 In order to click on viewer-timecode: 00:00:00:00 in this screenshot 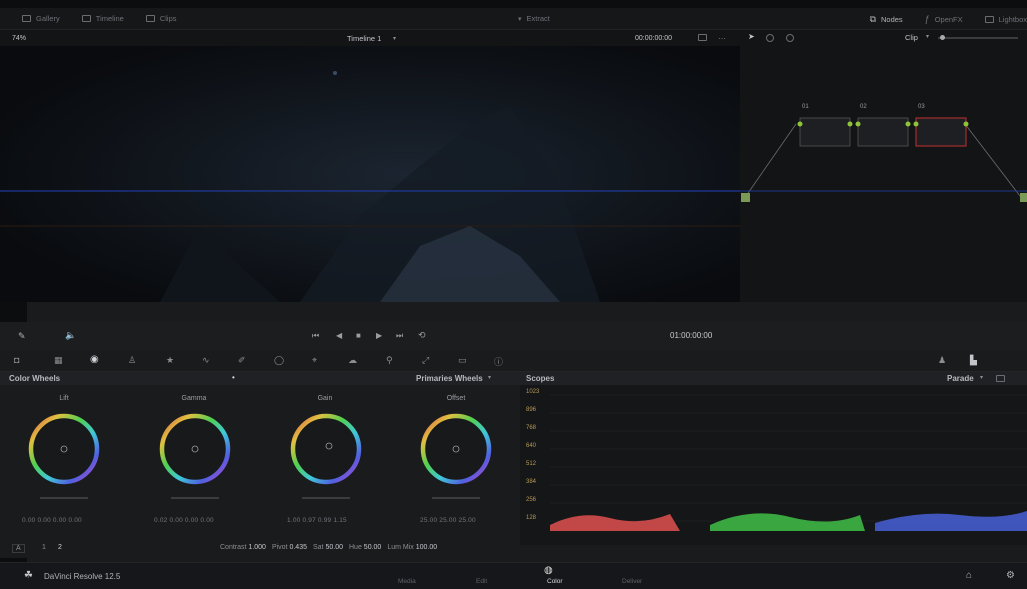, I will do `click(653, 38)`.